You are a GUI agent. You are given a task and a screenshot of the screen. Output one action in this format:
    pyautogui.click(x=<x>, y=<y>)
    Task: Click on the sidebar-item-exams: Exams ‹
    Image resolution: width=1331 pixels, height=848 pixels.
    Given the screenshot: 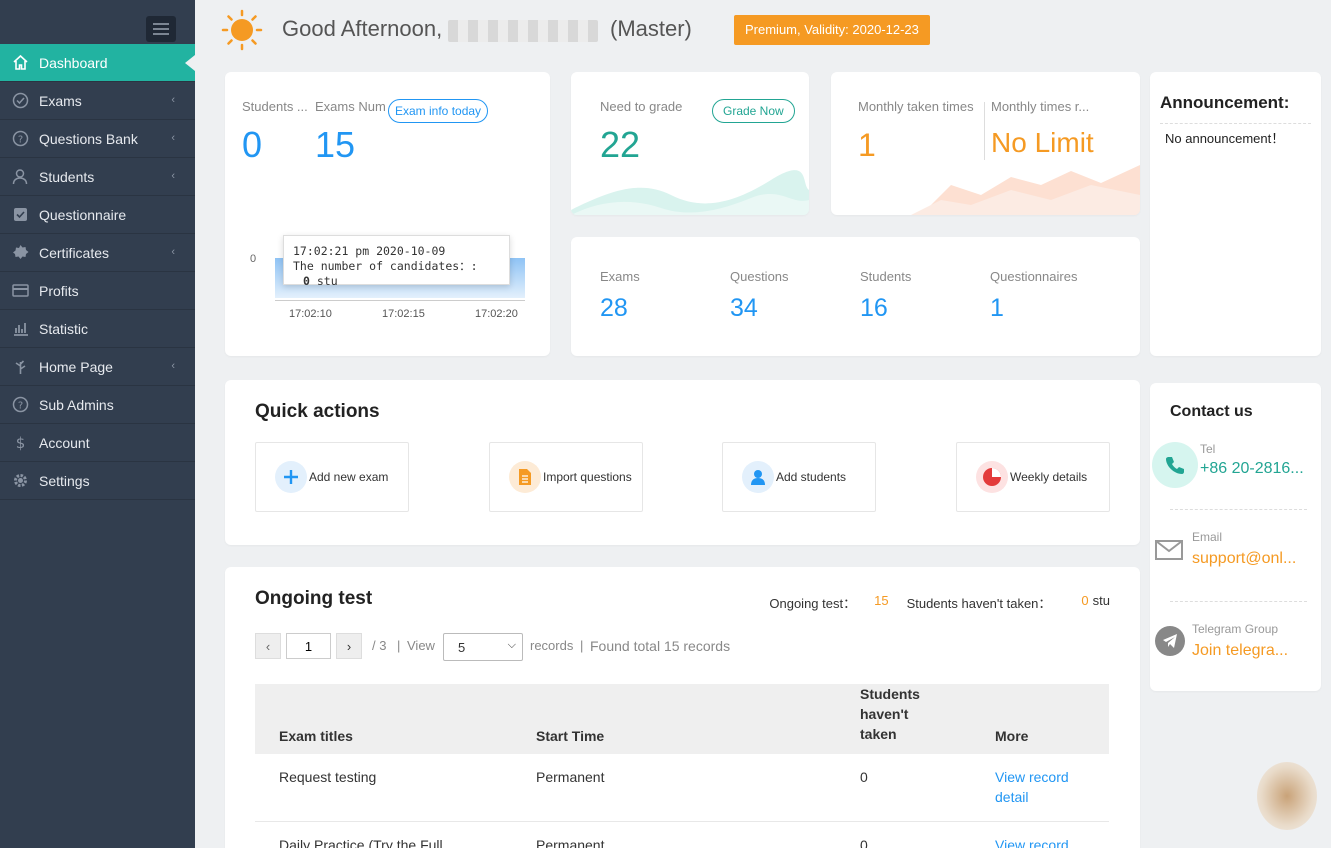 What is the action you would take?
    pyautogui.click(x=97, y=101)
    